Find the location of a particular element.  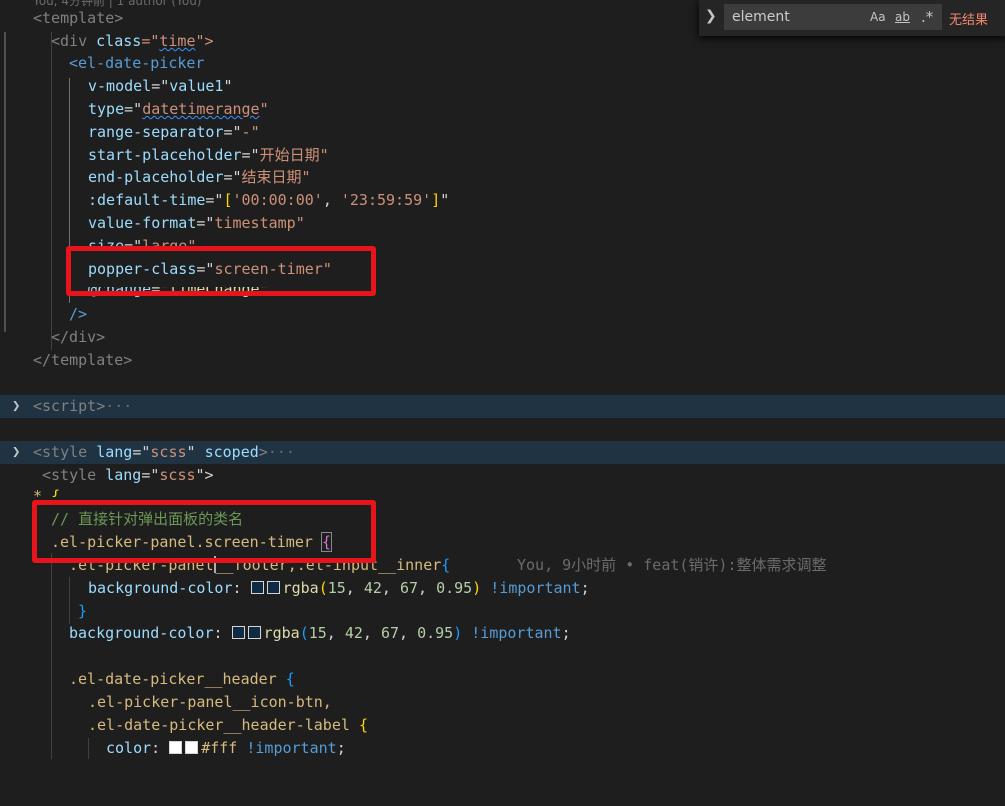

find-query: element is located at coordinates (761, 17).